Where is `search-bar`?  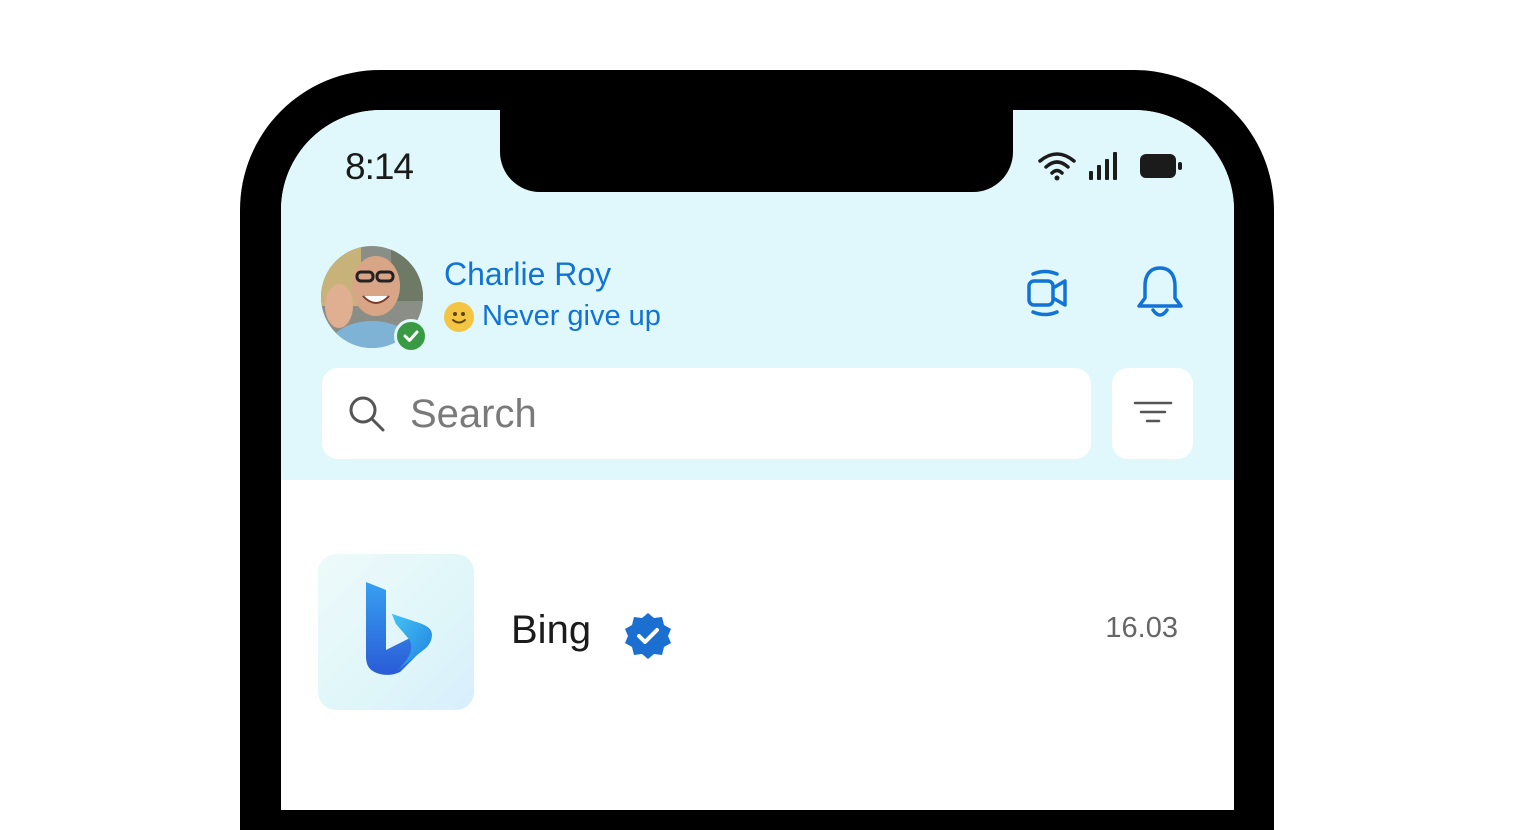 search-bar is located at coordinates (706, 413).